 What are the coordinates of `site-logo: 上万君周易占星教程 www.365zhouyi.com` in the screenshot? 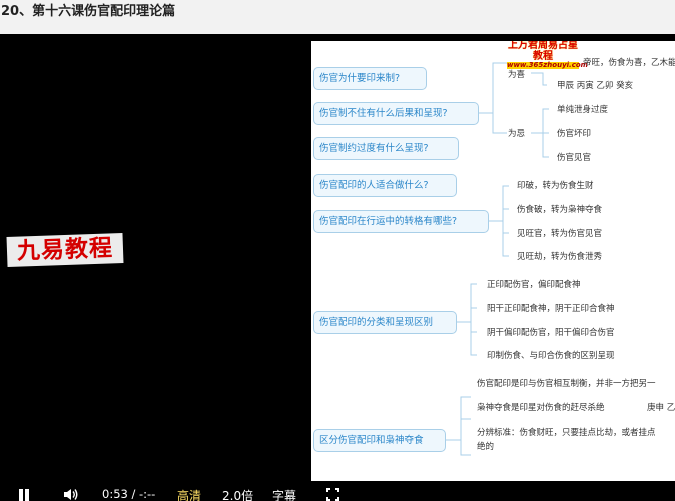 It's located at (547, 55).